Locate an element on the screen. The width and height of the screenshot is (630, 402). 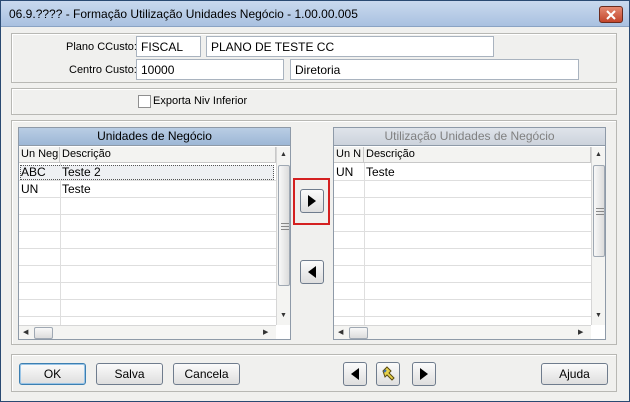
ajuda-button: Ajuda is located at coordinates (574, 374).